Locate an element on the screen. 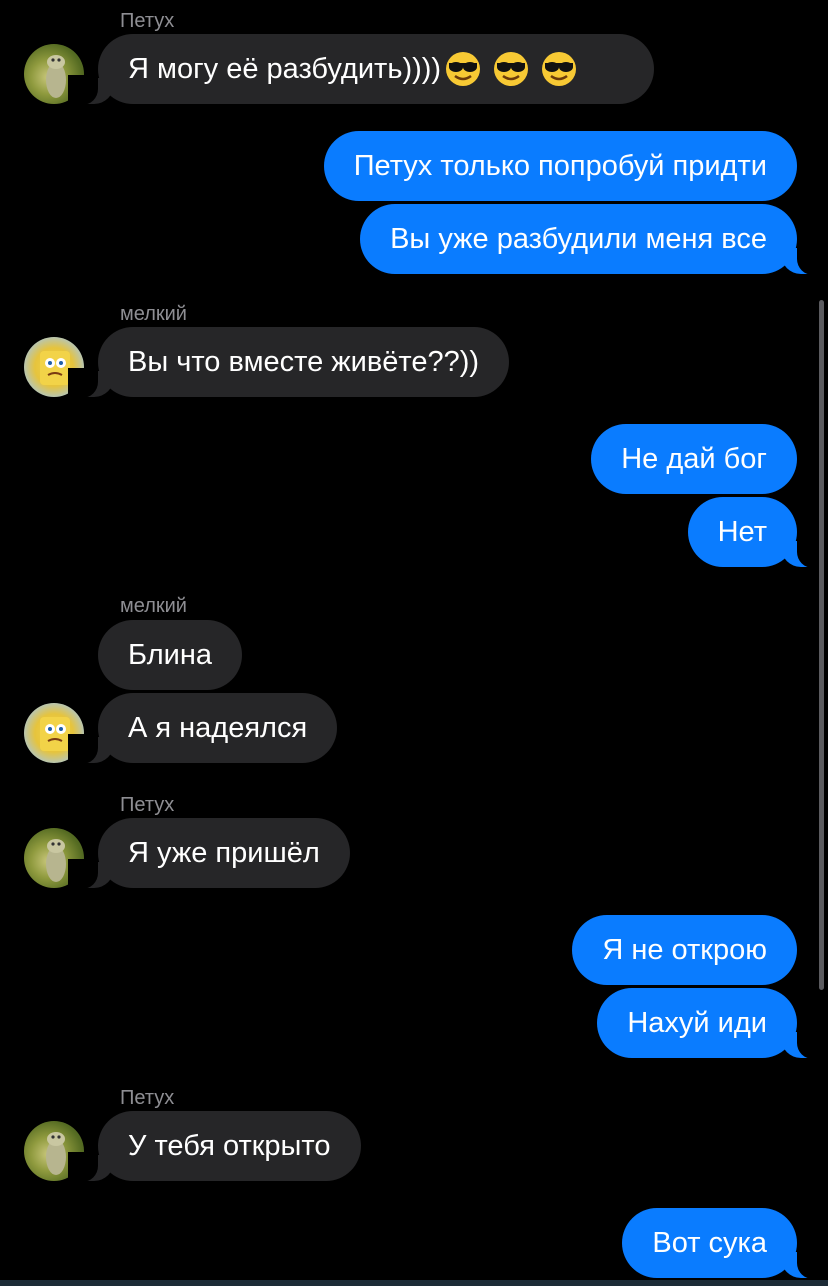 The height and width of the screenshot is (1286, 828). message-bubble-incoming: У тебя открыто is located at coordinates (214, 1146).